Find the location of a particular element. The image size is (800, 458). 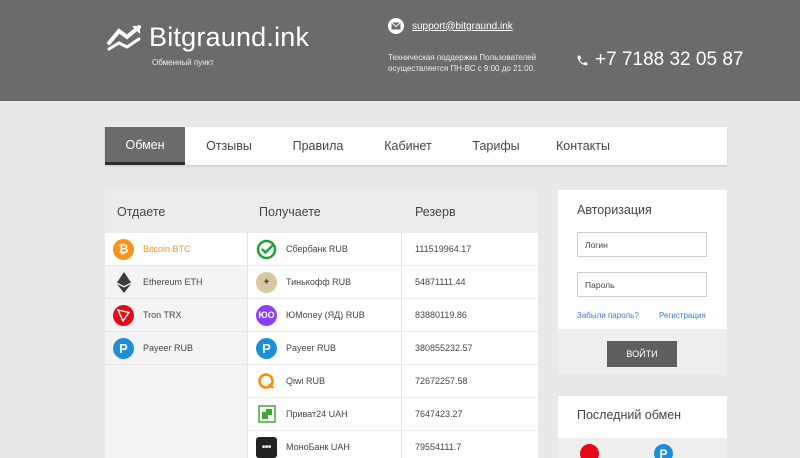

bitcoin-icon: ₿ is located at coordinates (123, 249).